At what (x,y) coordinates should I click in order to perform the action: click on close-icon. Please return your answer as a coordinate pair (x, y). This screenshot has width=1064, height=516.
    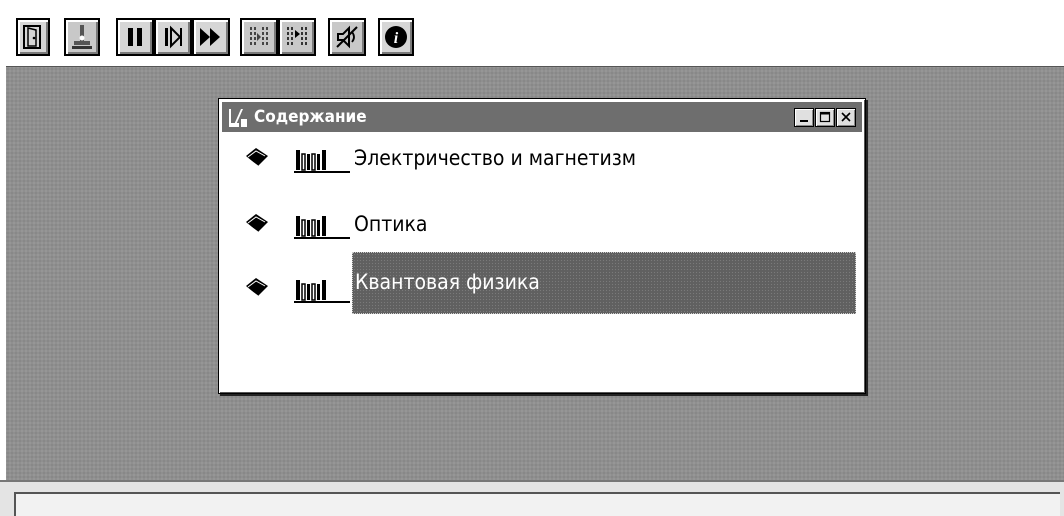
    Looking at the image, I should click on (846, 117).